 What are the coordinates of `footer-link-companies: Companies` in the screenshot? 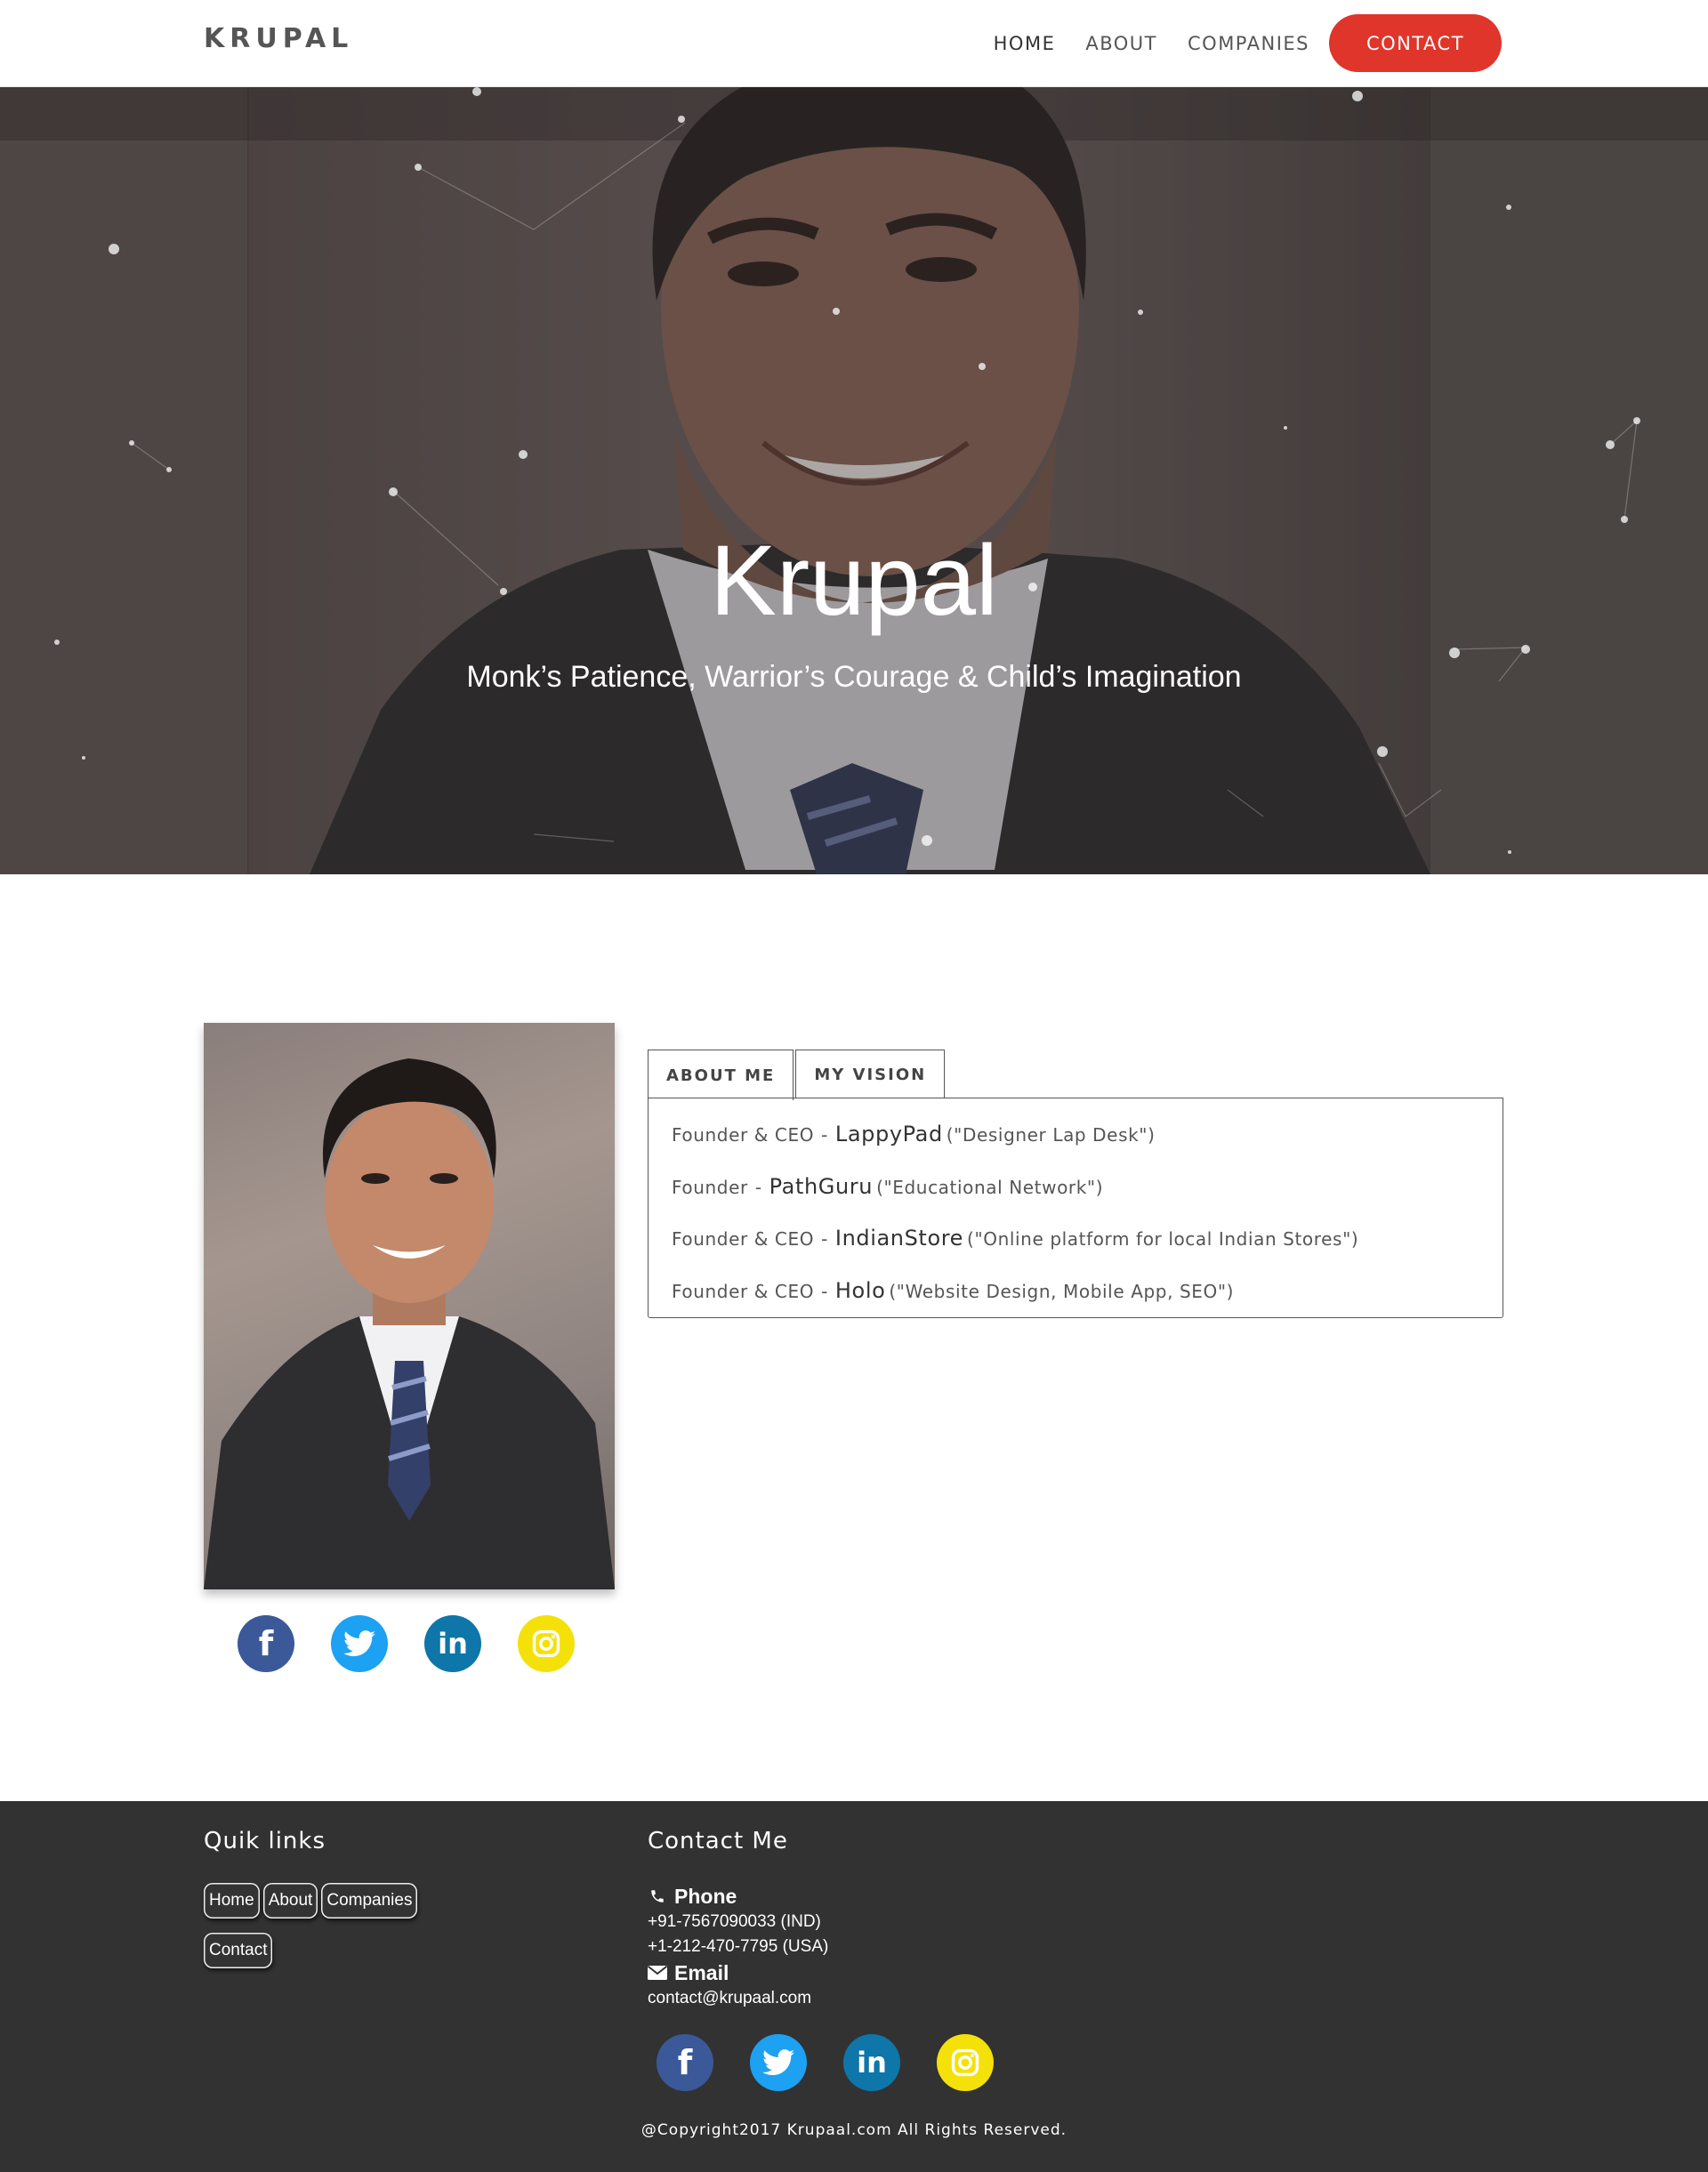 It's located at (369, 1901).